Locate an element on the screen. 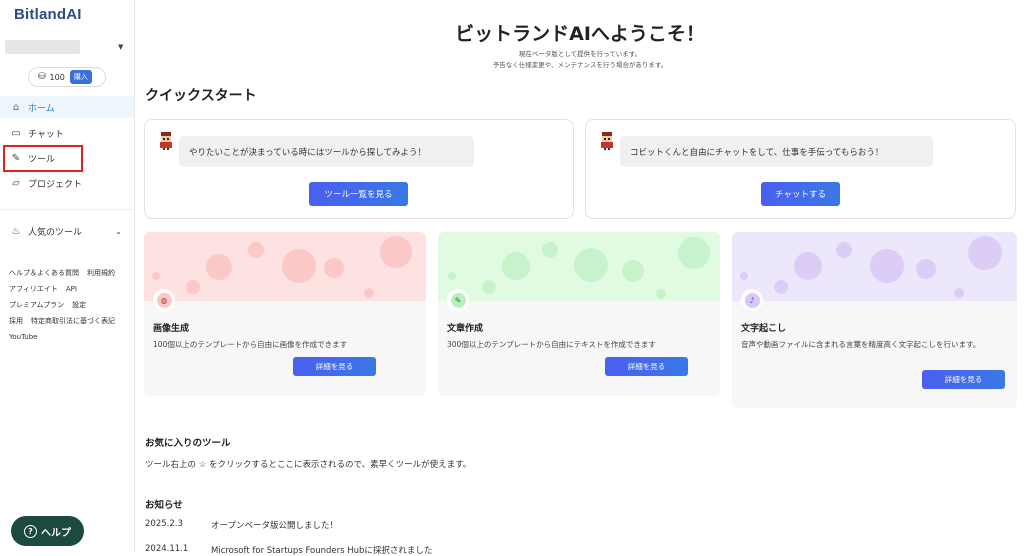 This screenshot has width=1024, height=556. popular-tools-toggle: ♨ 人気のツール ⌄ is located at coordinates (67, 231).